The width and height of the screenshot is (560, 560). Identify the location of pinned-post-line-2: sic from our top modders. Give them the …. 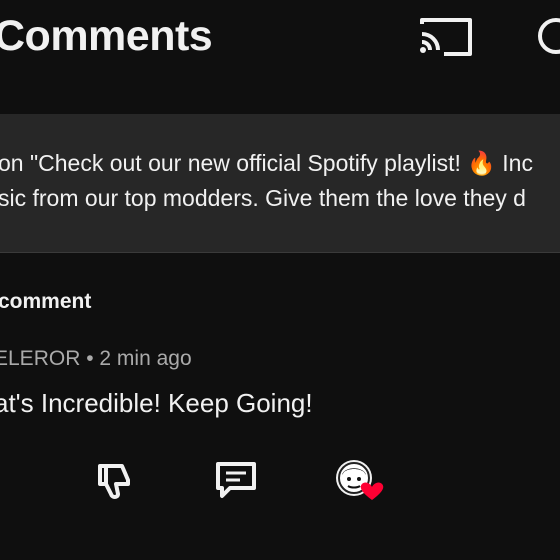
(263, 198).